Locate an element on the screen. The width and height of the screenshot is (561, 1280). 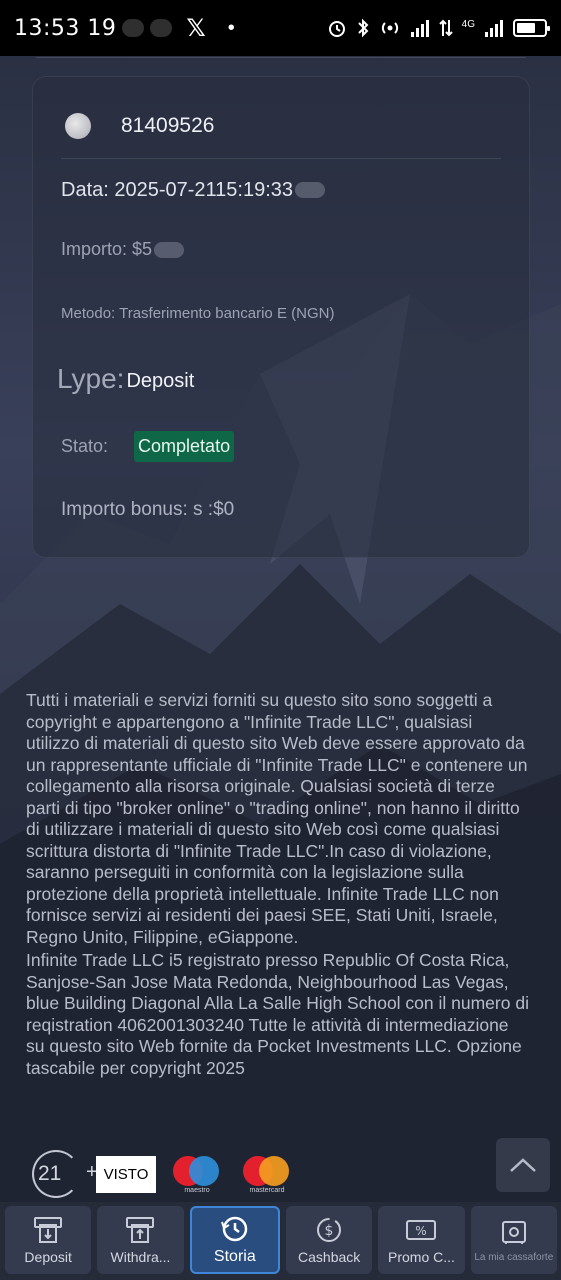
cashback-icon: $ is located at coordinates (329, 1230).